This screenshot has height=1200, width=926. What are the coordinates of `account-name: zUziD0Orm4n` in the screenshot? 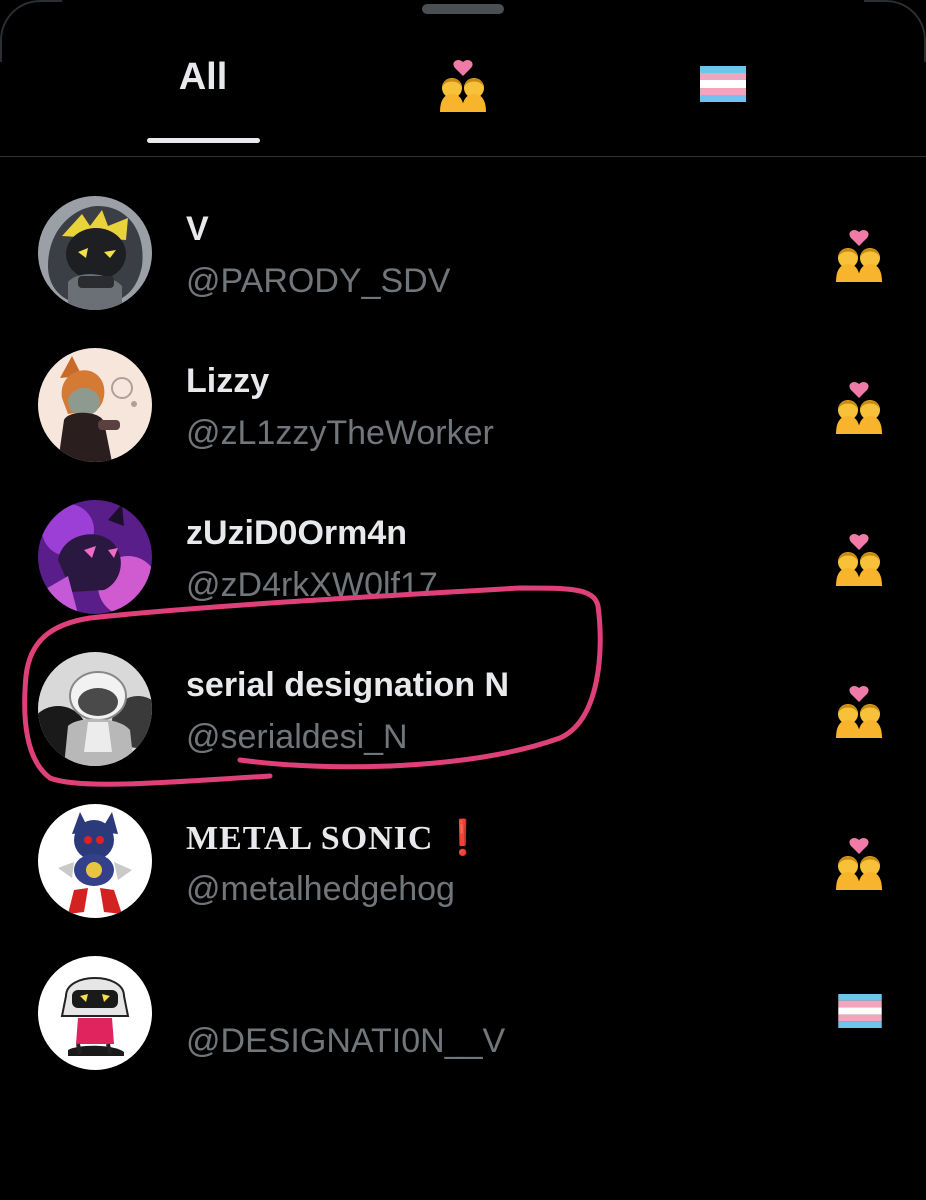 It's located at (297, 533).